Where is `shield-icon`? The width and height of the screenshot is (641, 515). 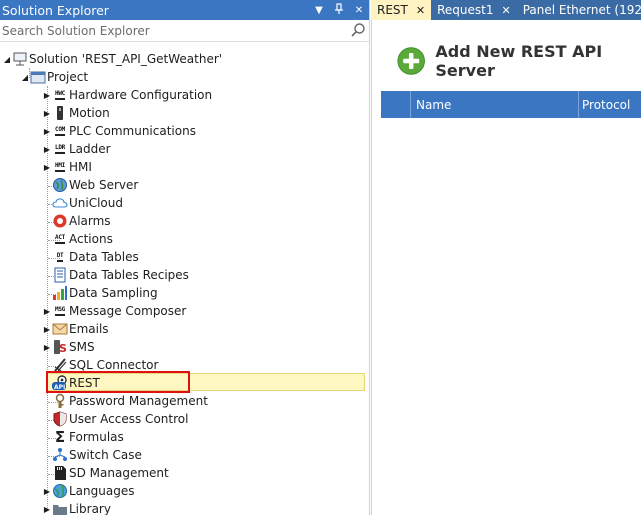
shield-icon is located at coordinates (60, 419).